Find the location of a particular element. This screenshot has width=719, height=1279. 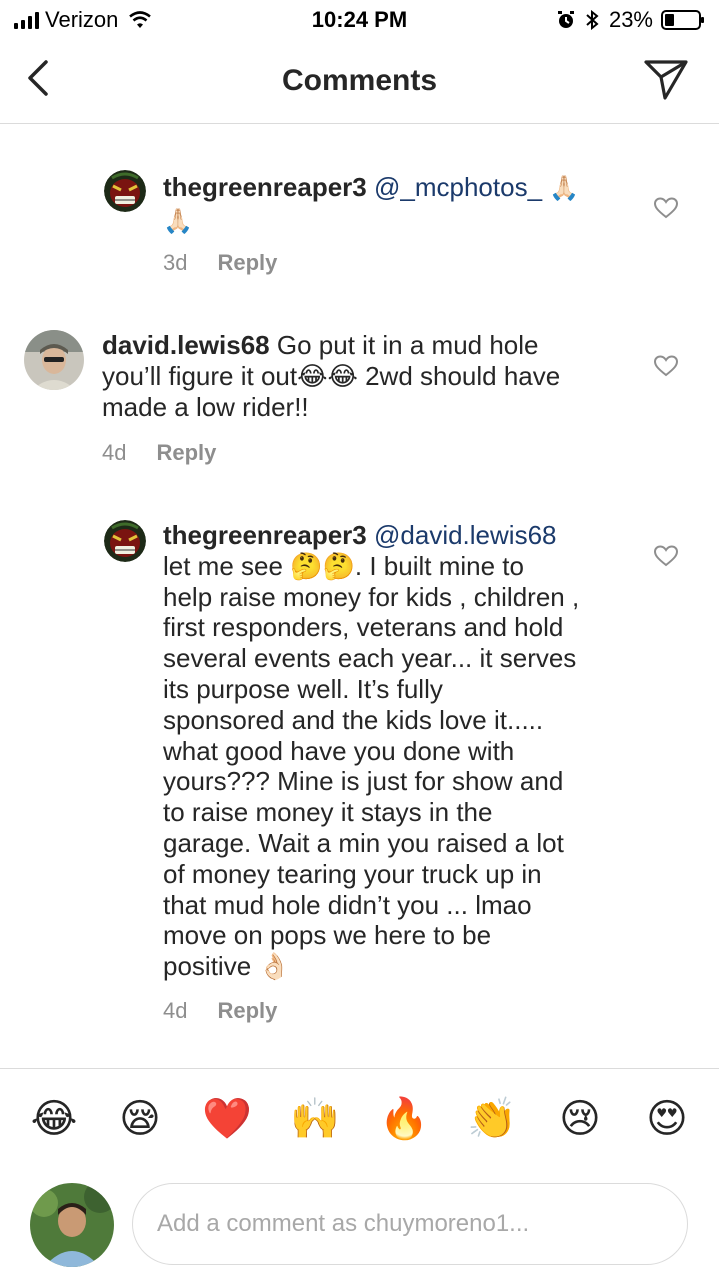

comment-line: Go put it in a mud hole is located at coordinates (407, 345).